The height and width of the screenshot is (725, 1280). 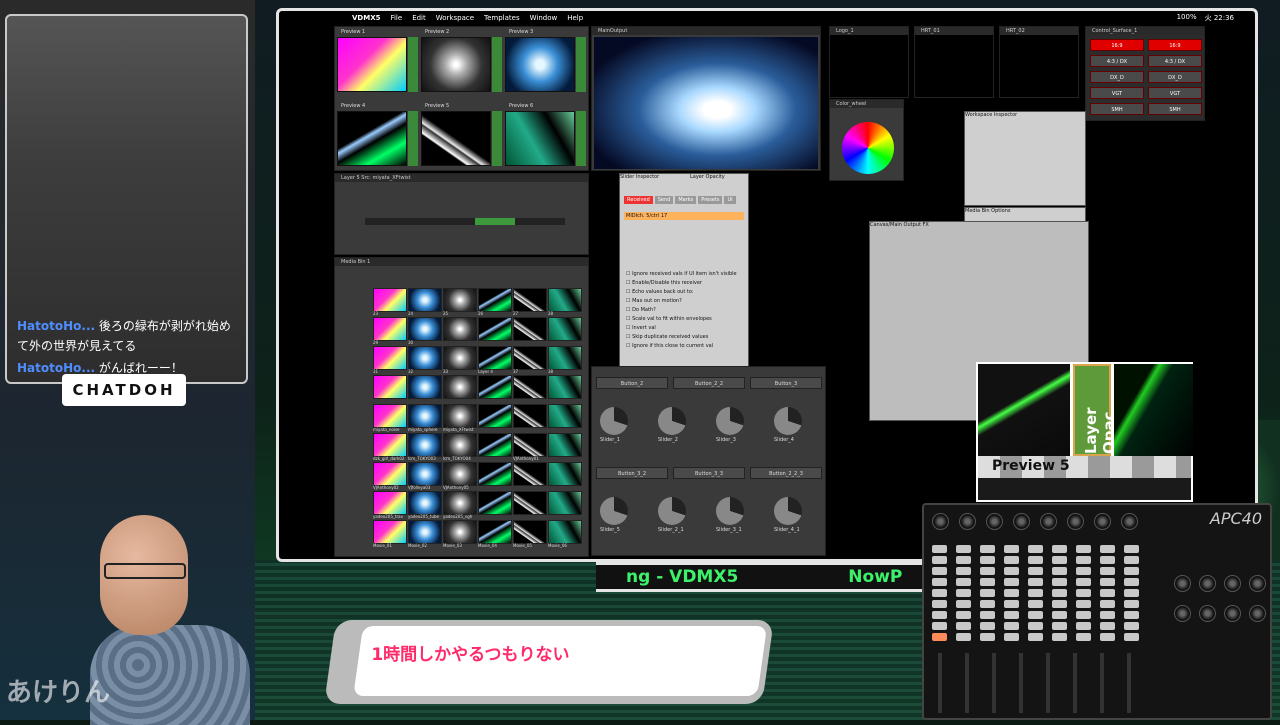 I want to click on inspector-option: ☐ Invert val, so click(x=686, y=328).